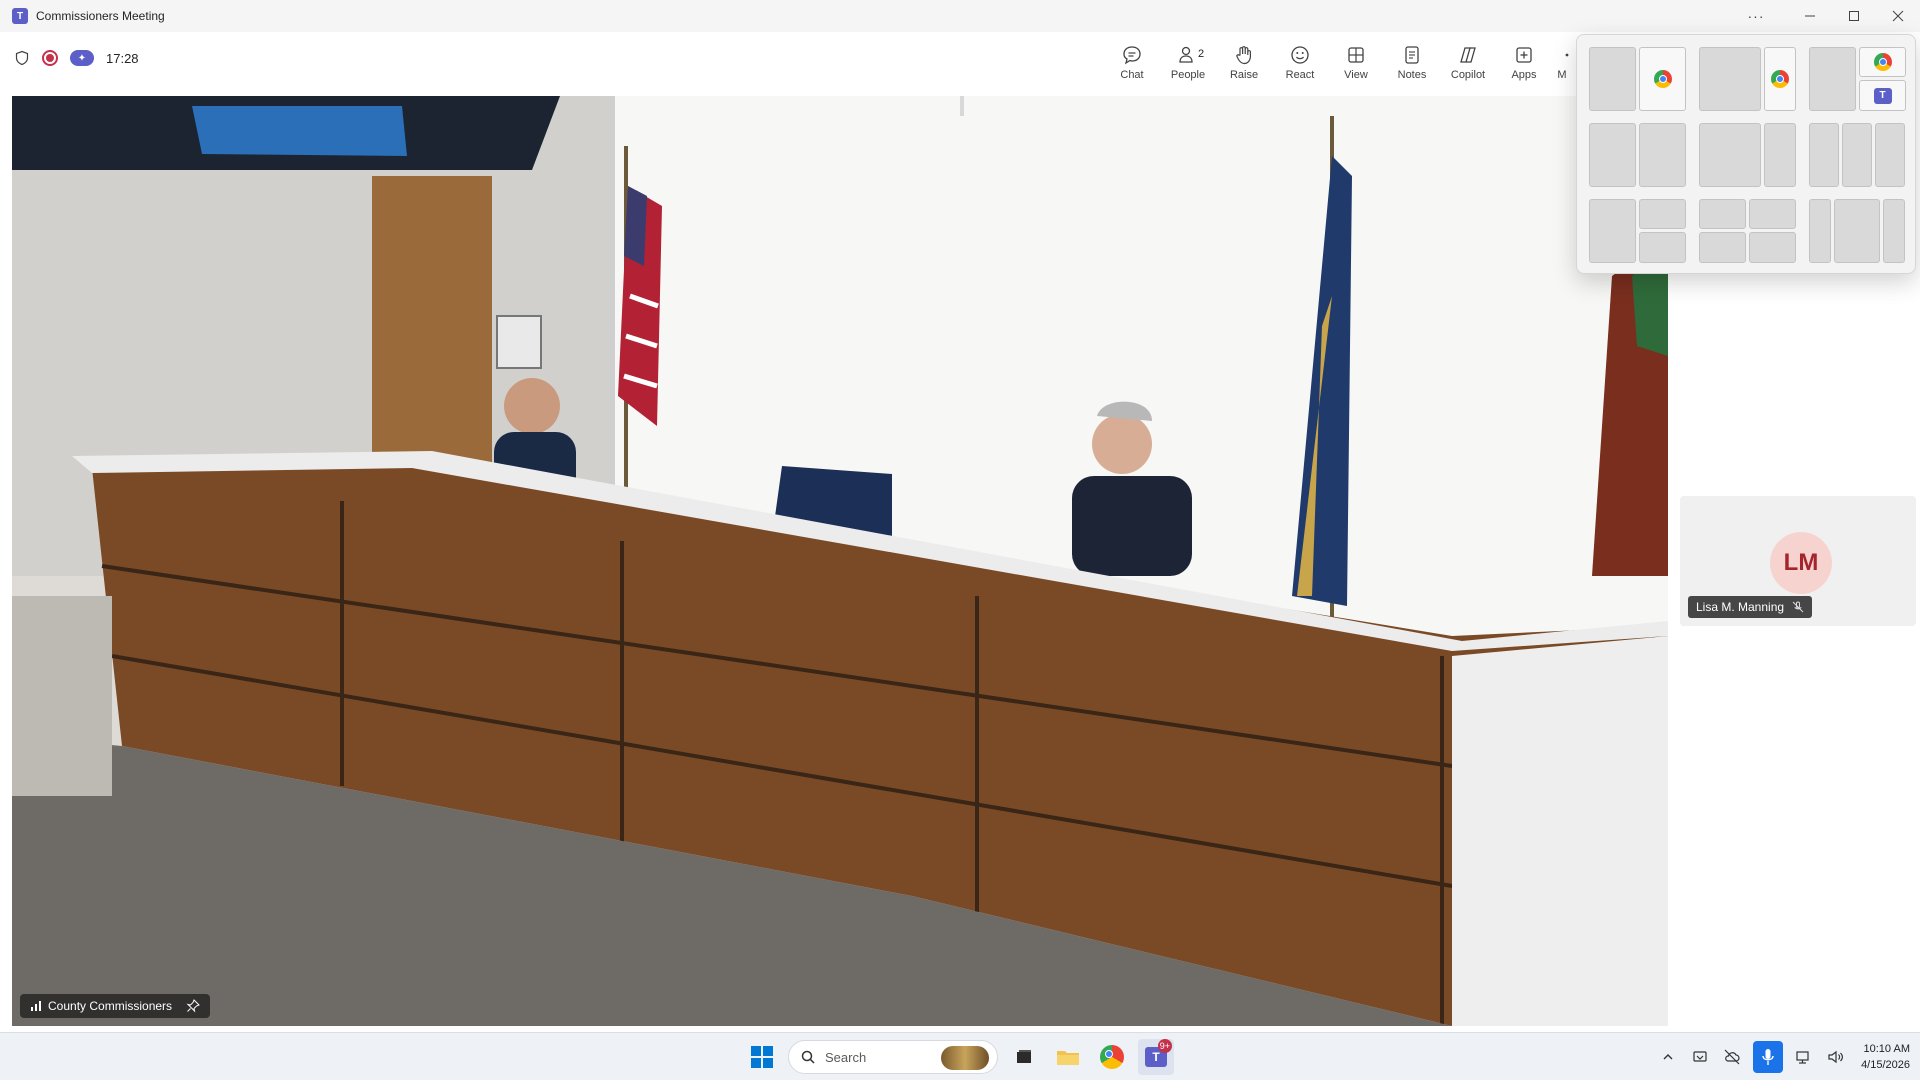 The width and height of the screenshot is (1920, 1080). I want to click on minimize-button, so click(1810, 16).